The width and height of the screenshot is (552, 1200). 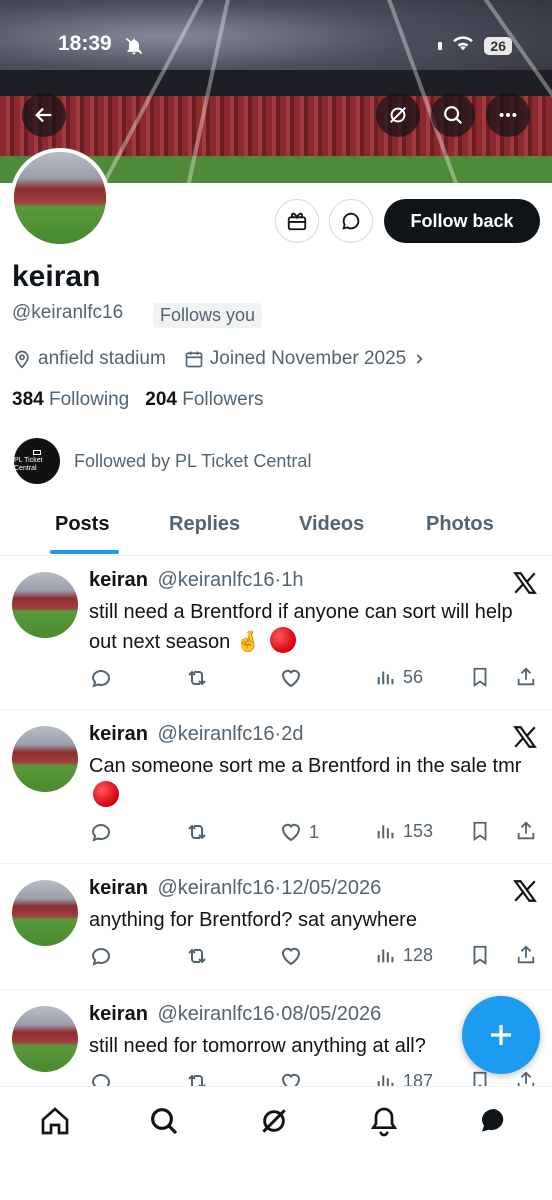 What do you see at coordinates (164, 1121) in the screenshot?
I see `nav-search` at bounding box center [164, 1121].